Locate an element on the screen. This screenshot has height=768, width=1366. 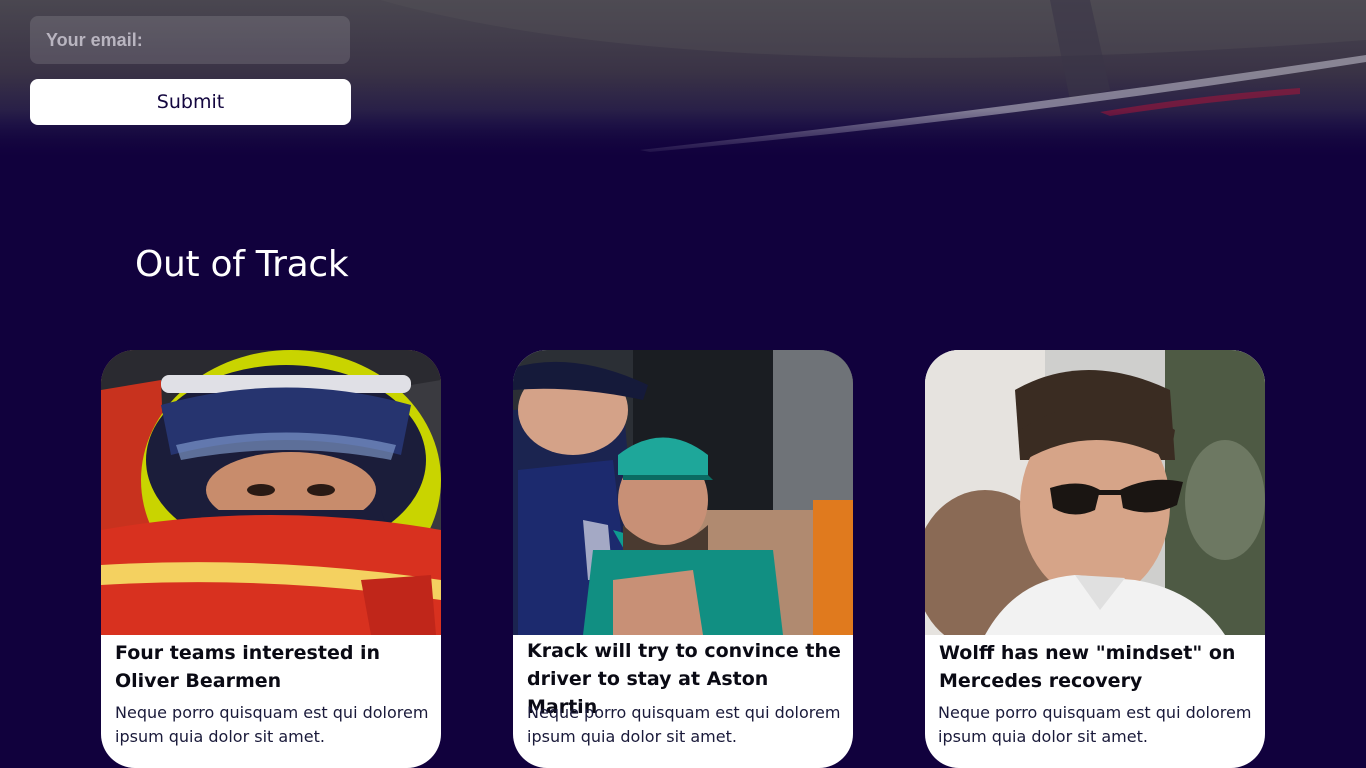
driver-helmet-photo is located at coordinates (271, 492).